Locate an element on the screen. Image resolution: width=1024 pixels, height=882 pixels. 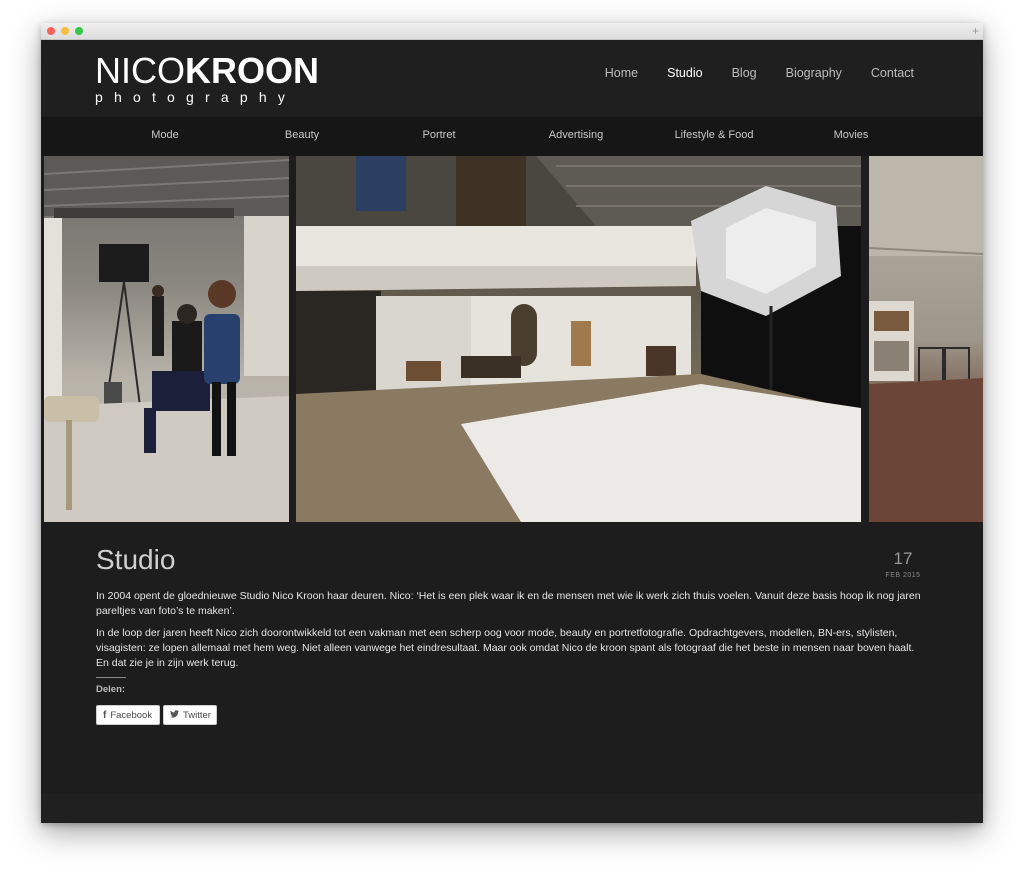
title-bar: + is located at coordinates (512, 31).